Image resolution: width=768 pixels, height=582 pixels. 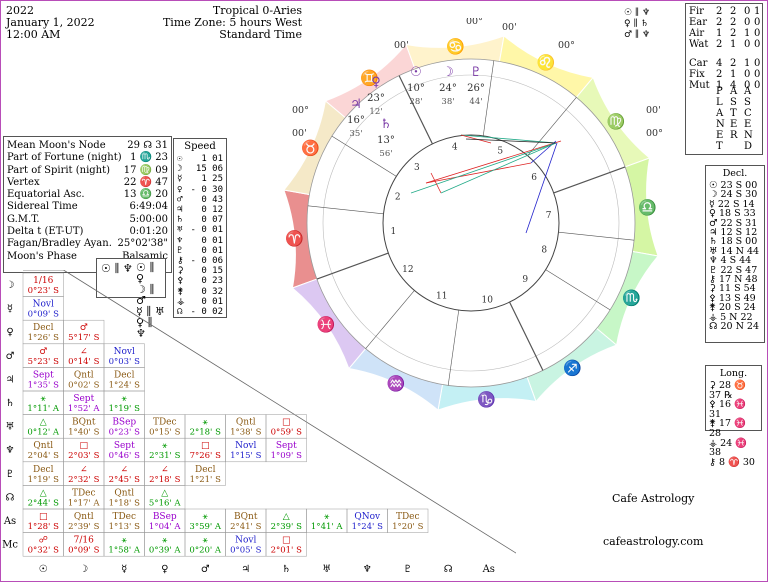 I want to click on chart-point: Part of Fortune (night) 1 ♏ 23, so click(x=87, y=158).